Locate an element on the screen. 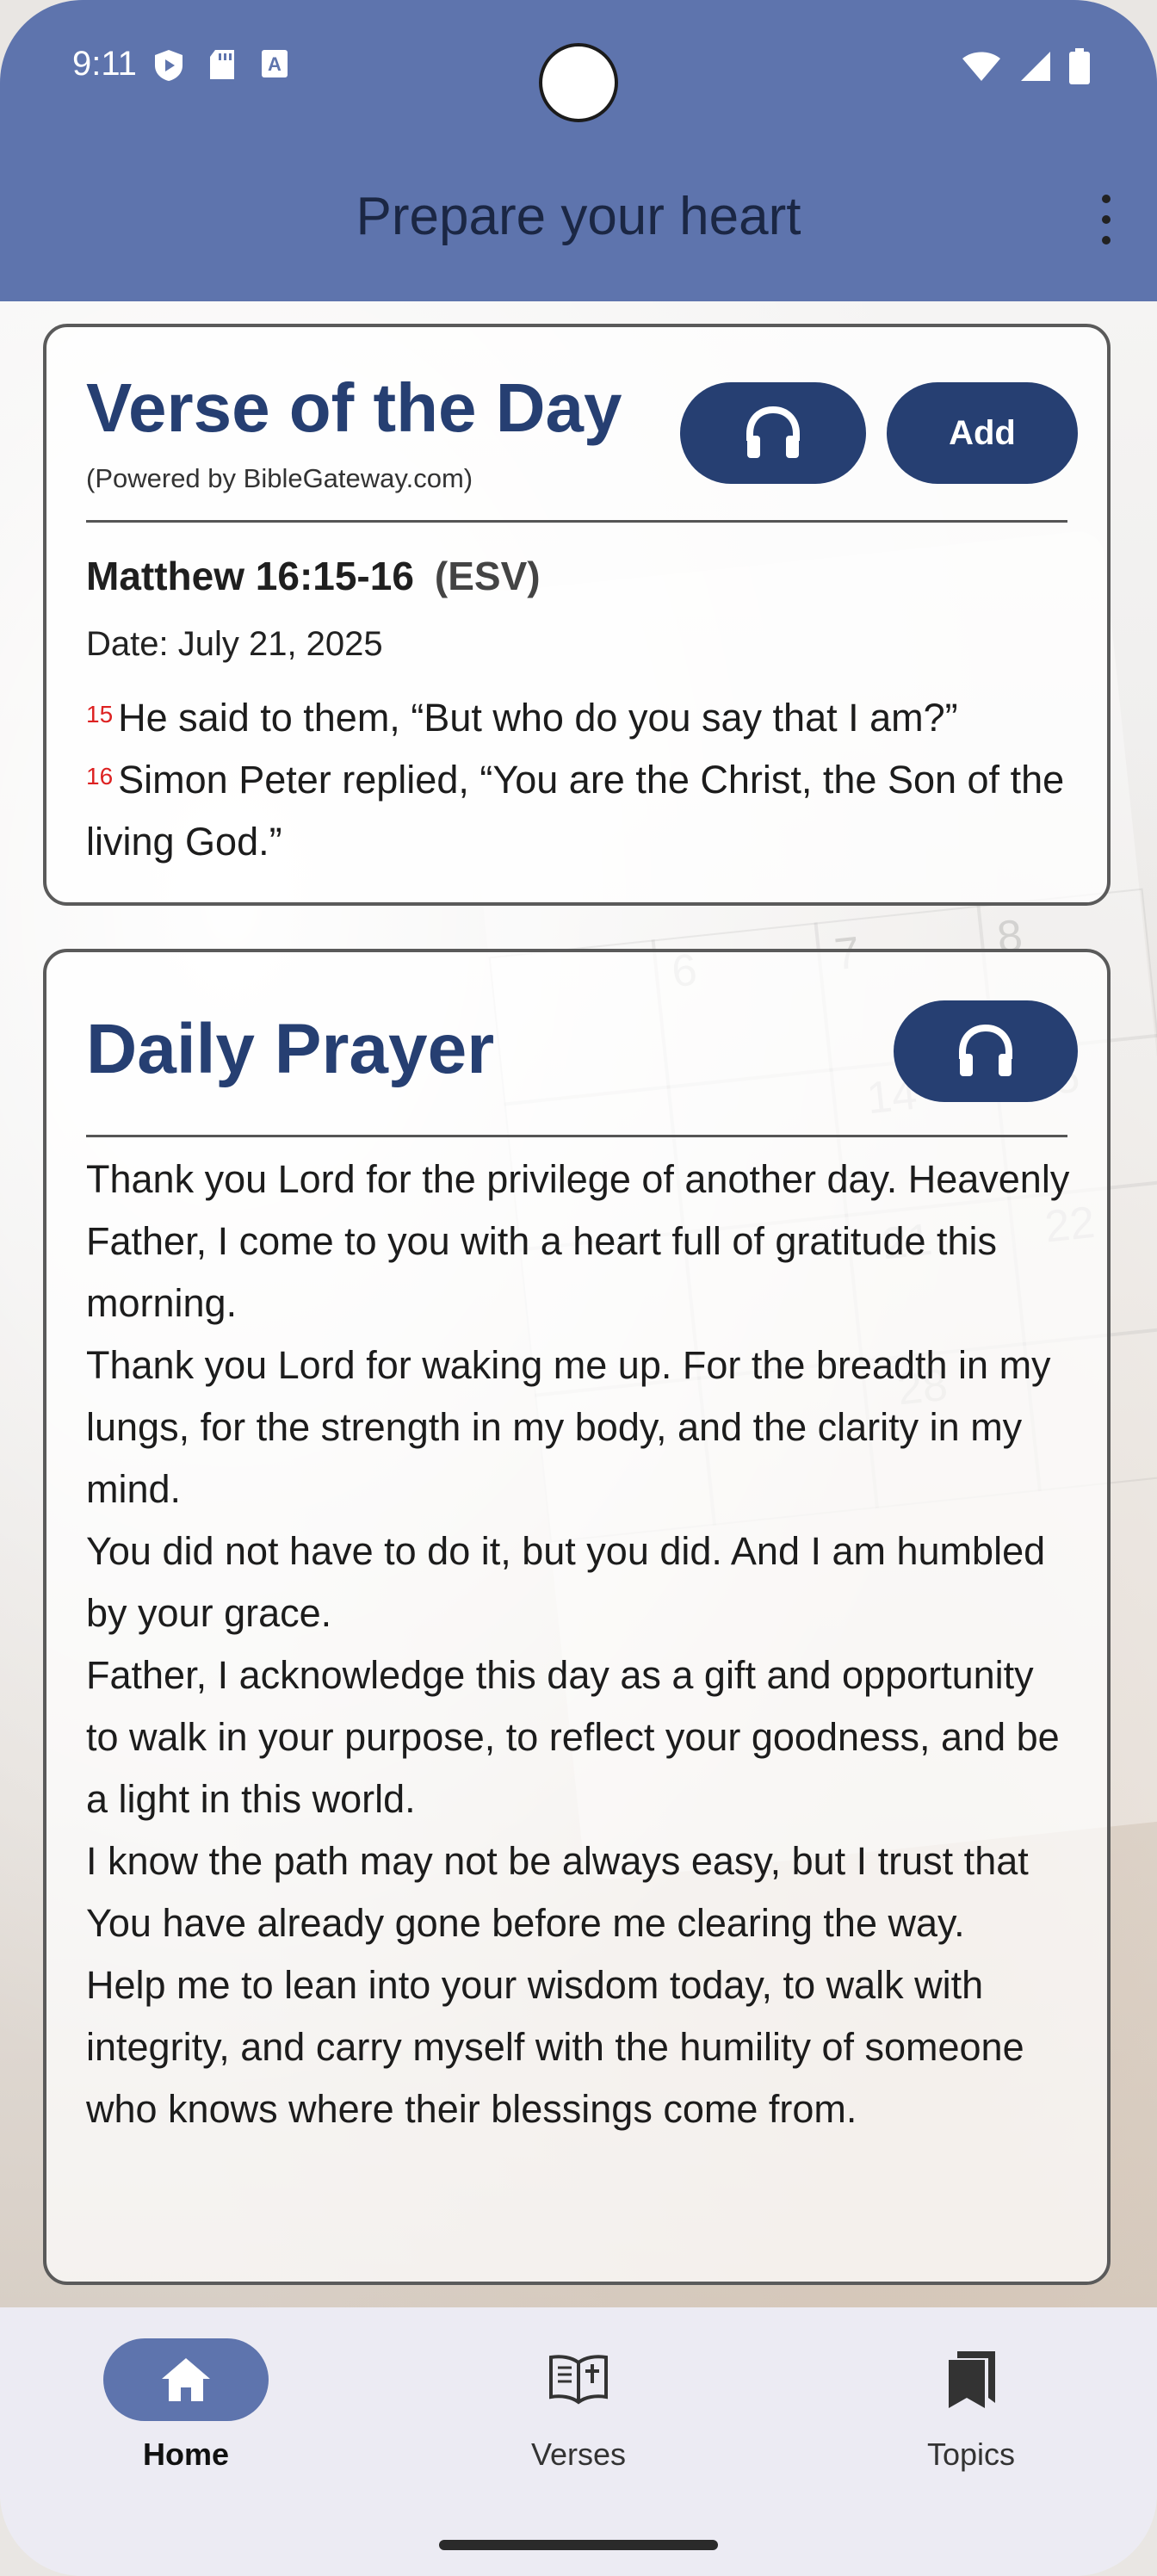 Image resolution: width=1157 pixels, height=2576 pixels. battery-icon is located at coordinates (1079, 66).